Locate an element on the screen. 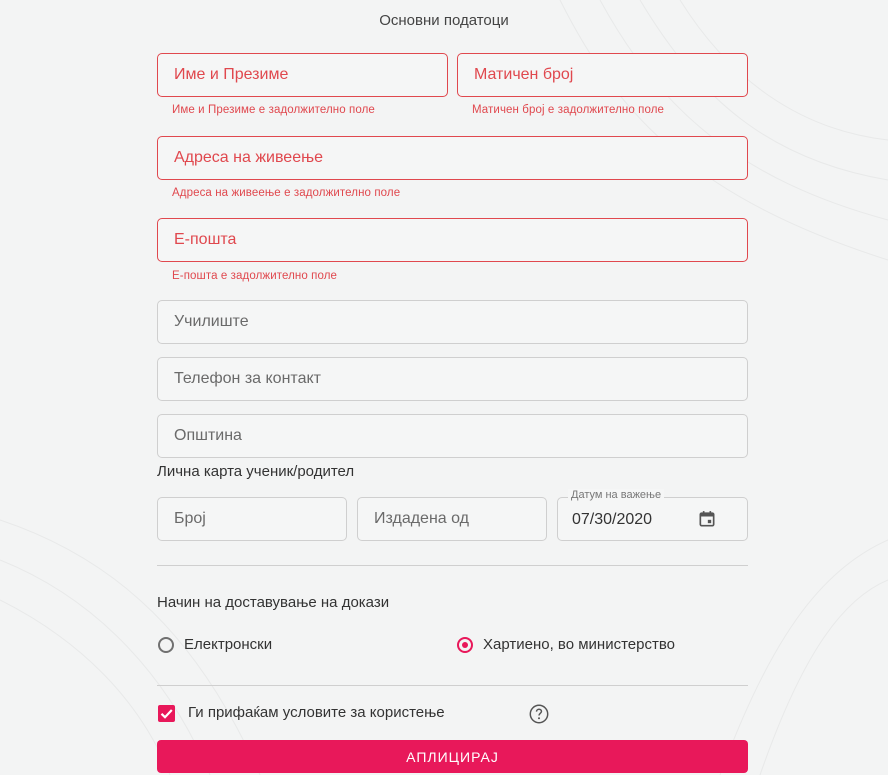 The height and width of the screenshot is (775, 888). id-number-field is located at coordinates (602, 75).